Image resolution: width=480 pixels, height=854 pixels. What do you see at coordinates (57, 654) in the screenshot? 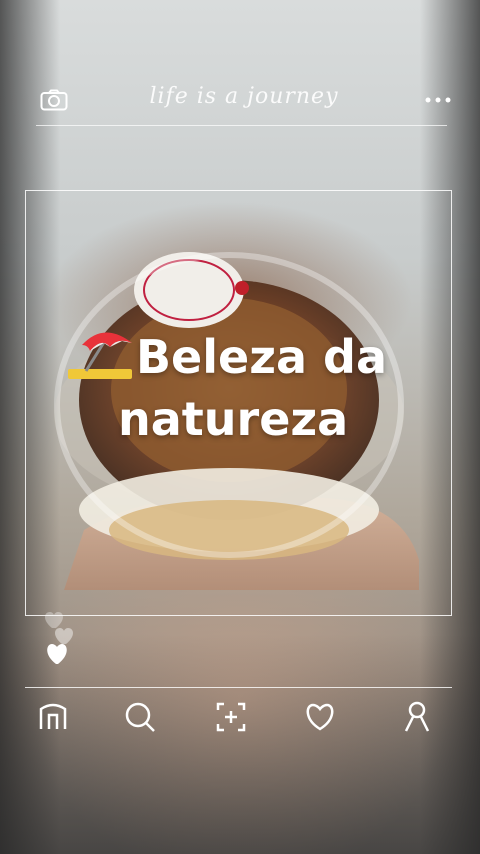
I see `heart-filled-icon` at bounding box center [57, 654].